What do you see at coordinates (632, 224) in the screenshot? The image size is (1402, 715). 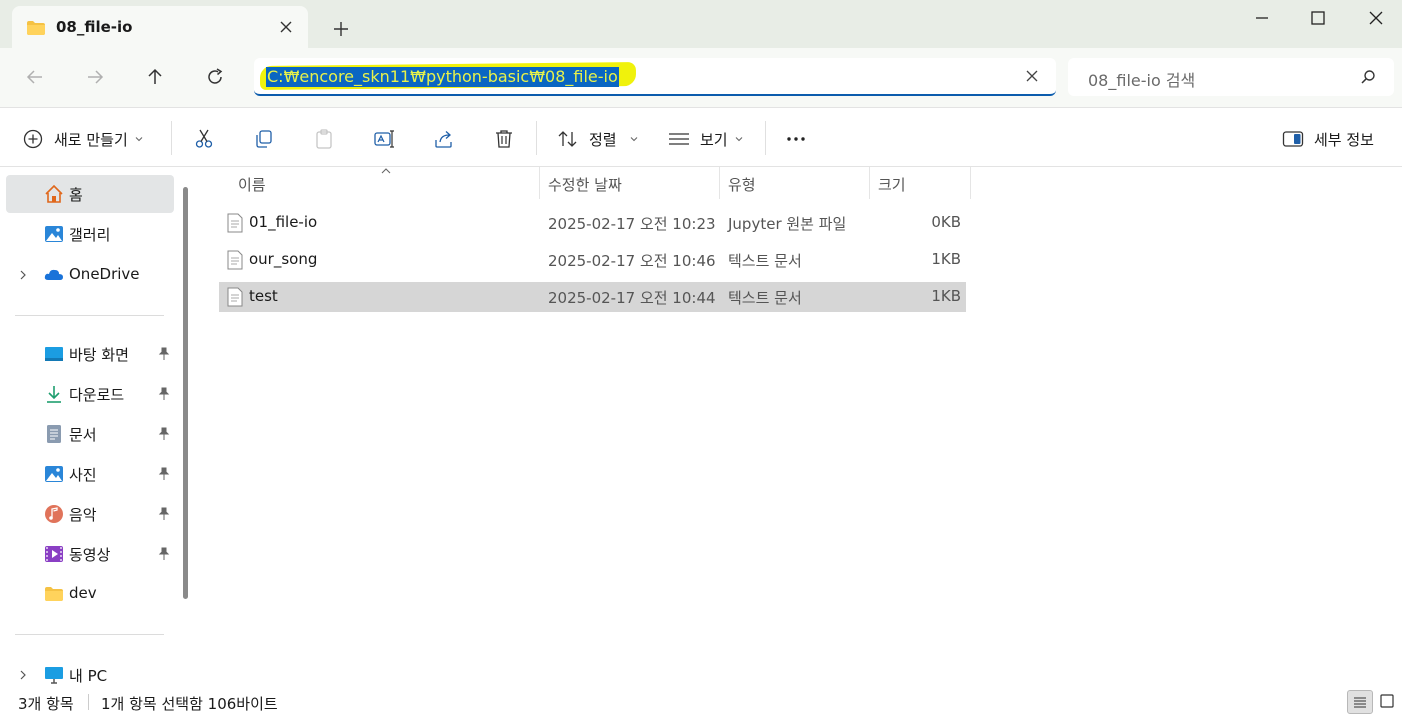 I see `file-modified: 2025-02-17 오전 10:23` at bounding box center [632, 224].